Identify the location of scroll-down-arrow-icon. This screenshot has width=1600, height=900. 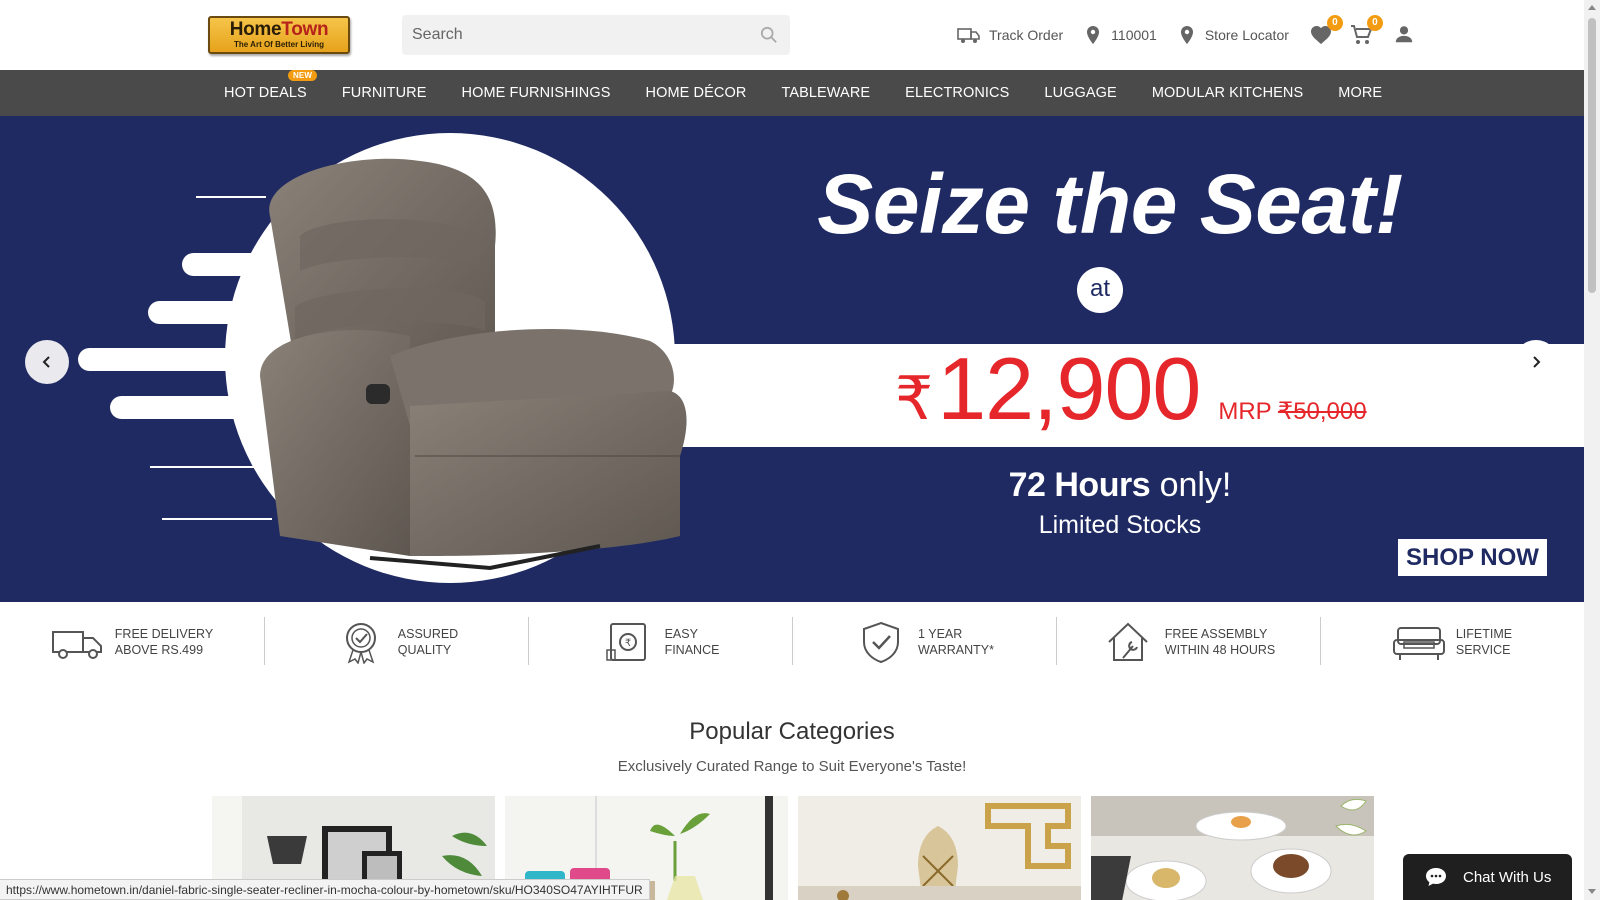
(1592, 891).